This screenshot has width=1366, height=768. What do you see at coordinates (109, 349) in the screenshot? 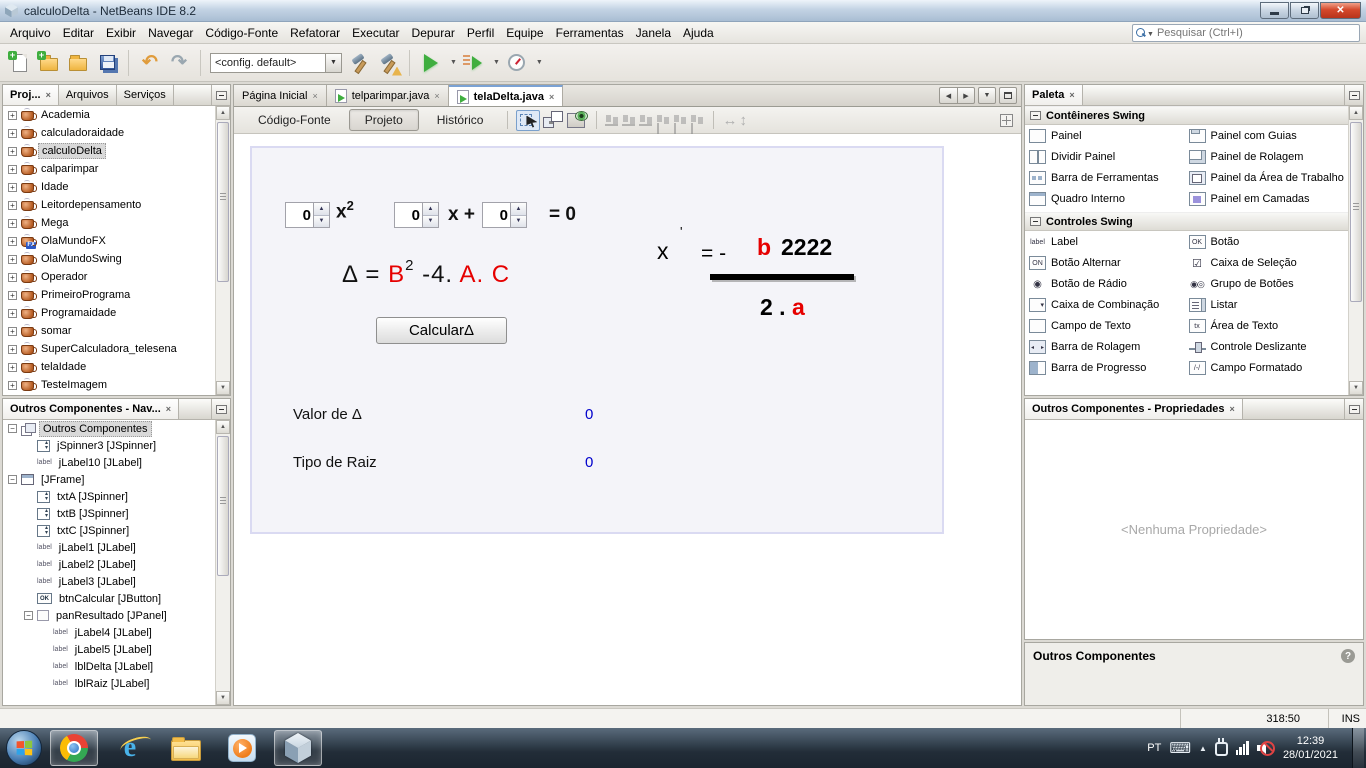
I see `project-label: SuperCalculadora_telesena` at bounding box center [109, 349].